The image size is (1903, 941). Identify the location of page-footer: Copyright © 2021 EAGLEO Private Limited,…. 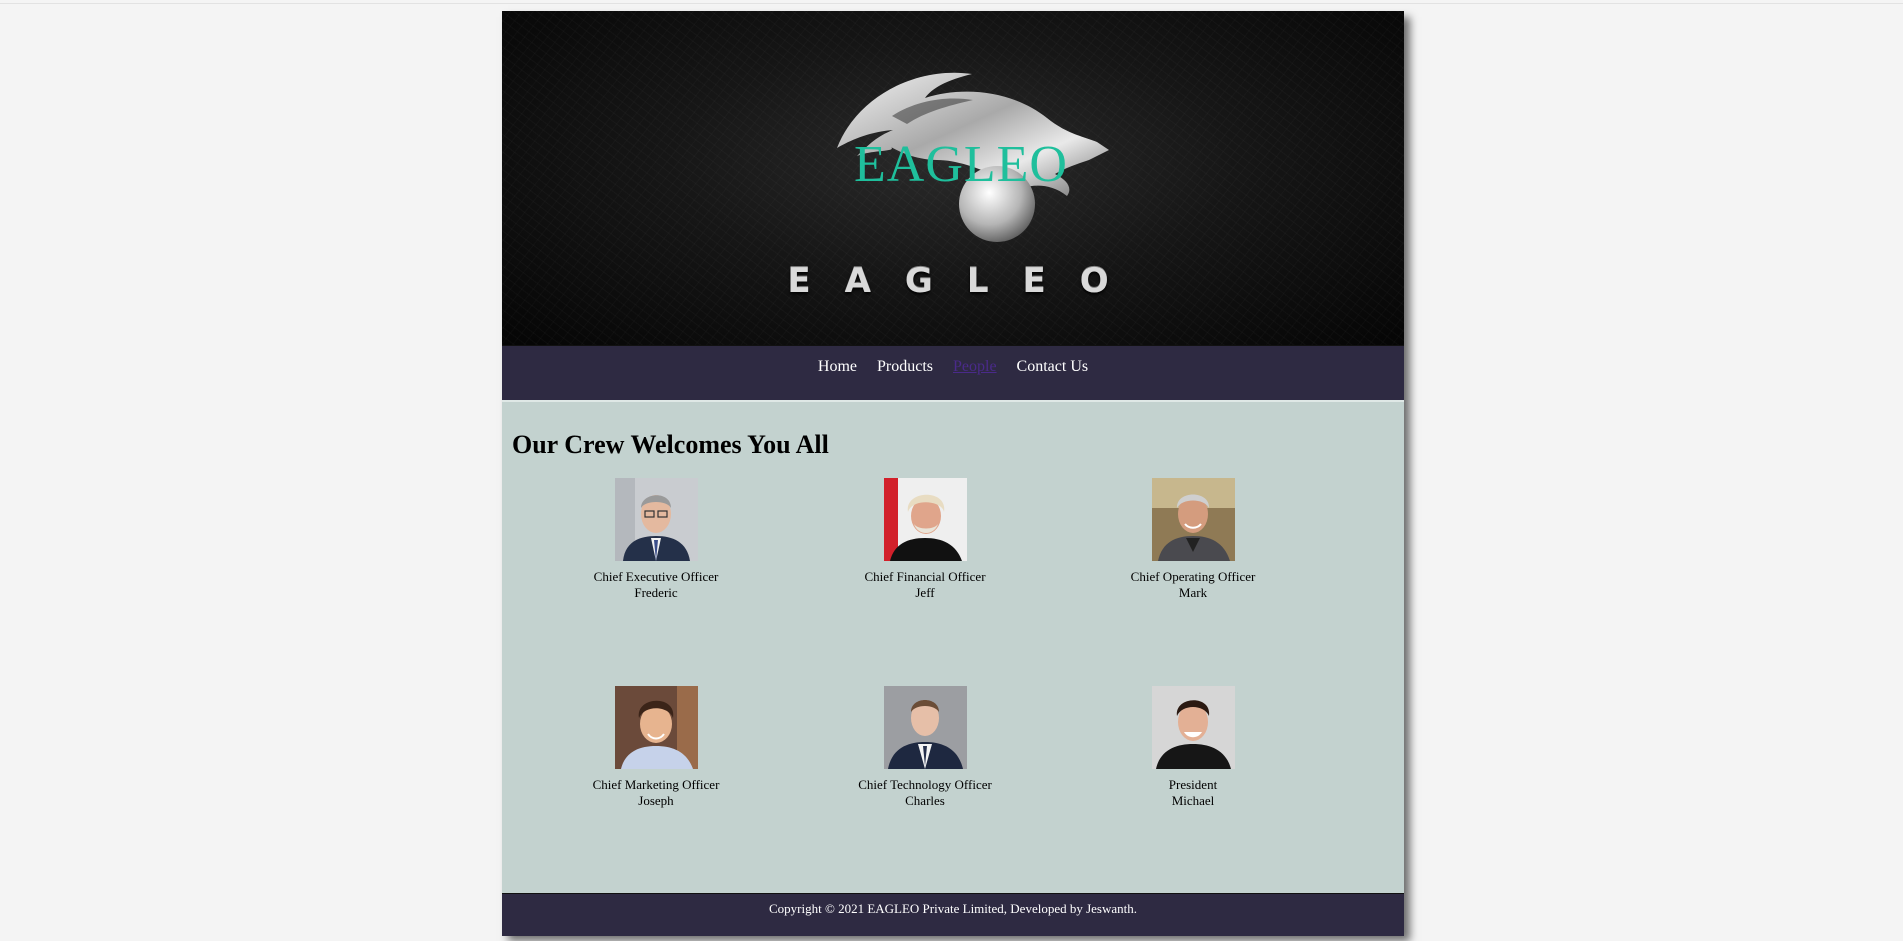
(953, 914).